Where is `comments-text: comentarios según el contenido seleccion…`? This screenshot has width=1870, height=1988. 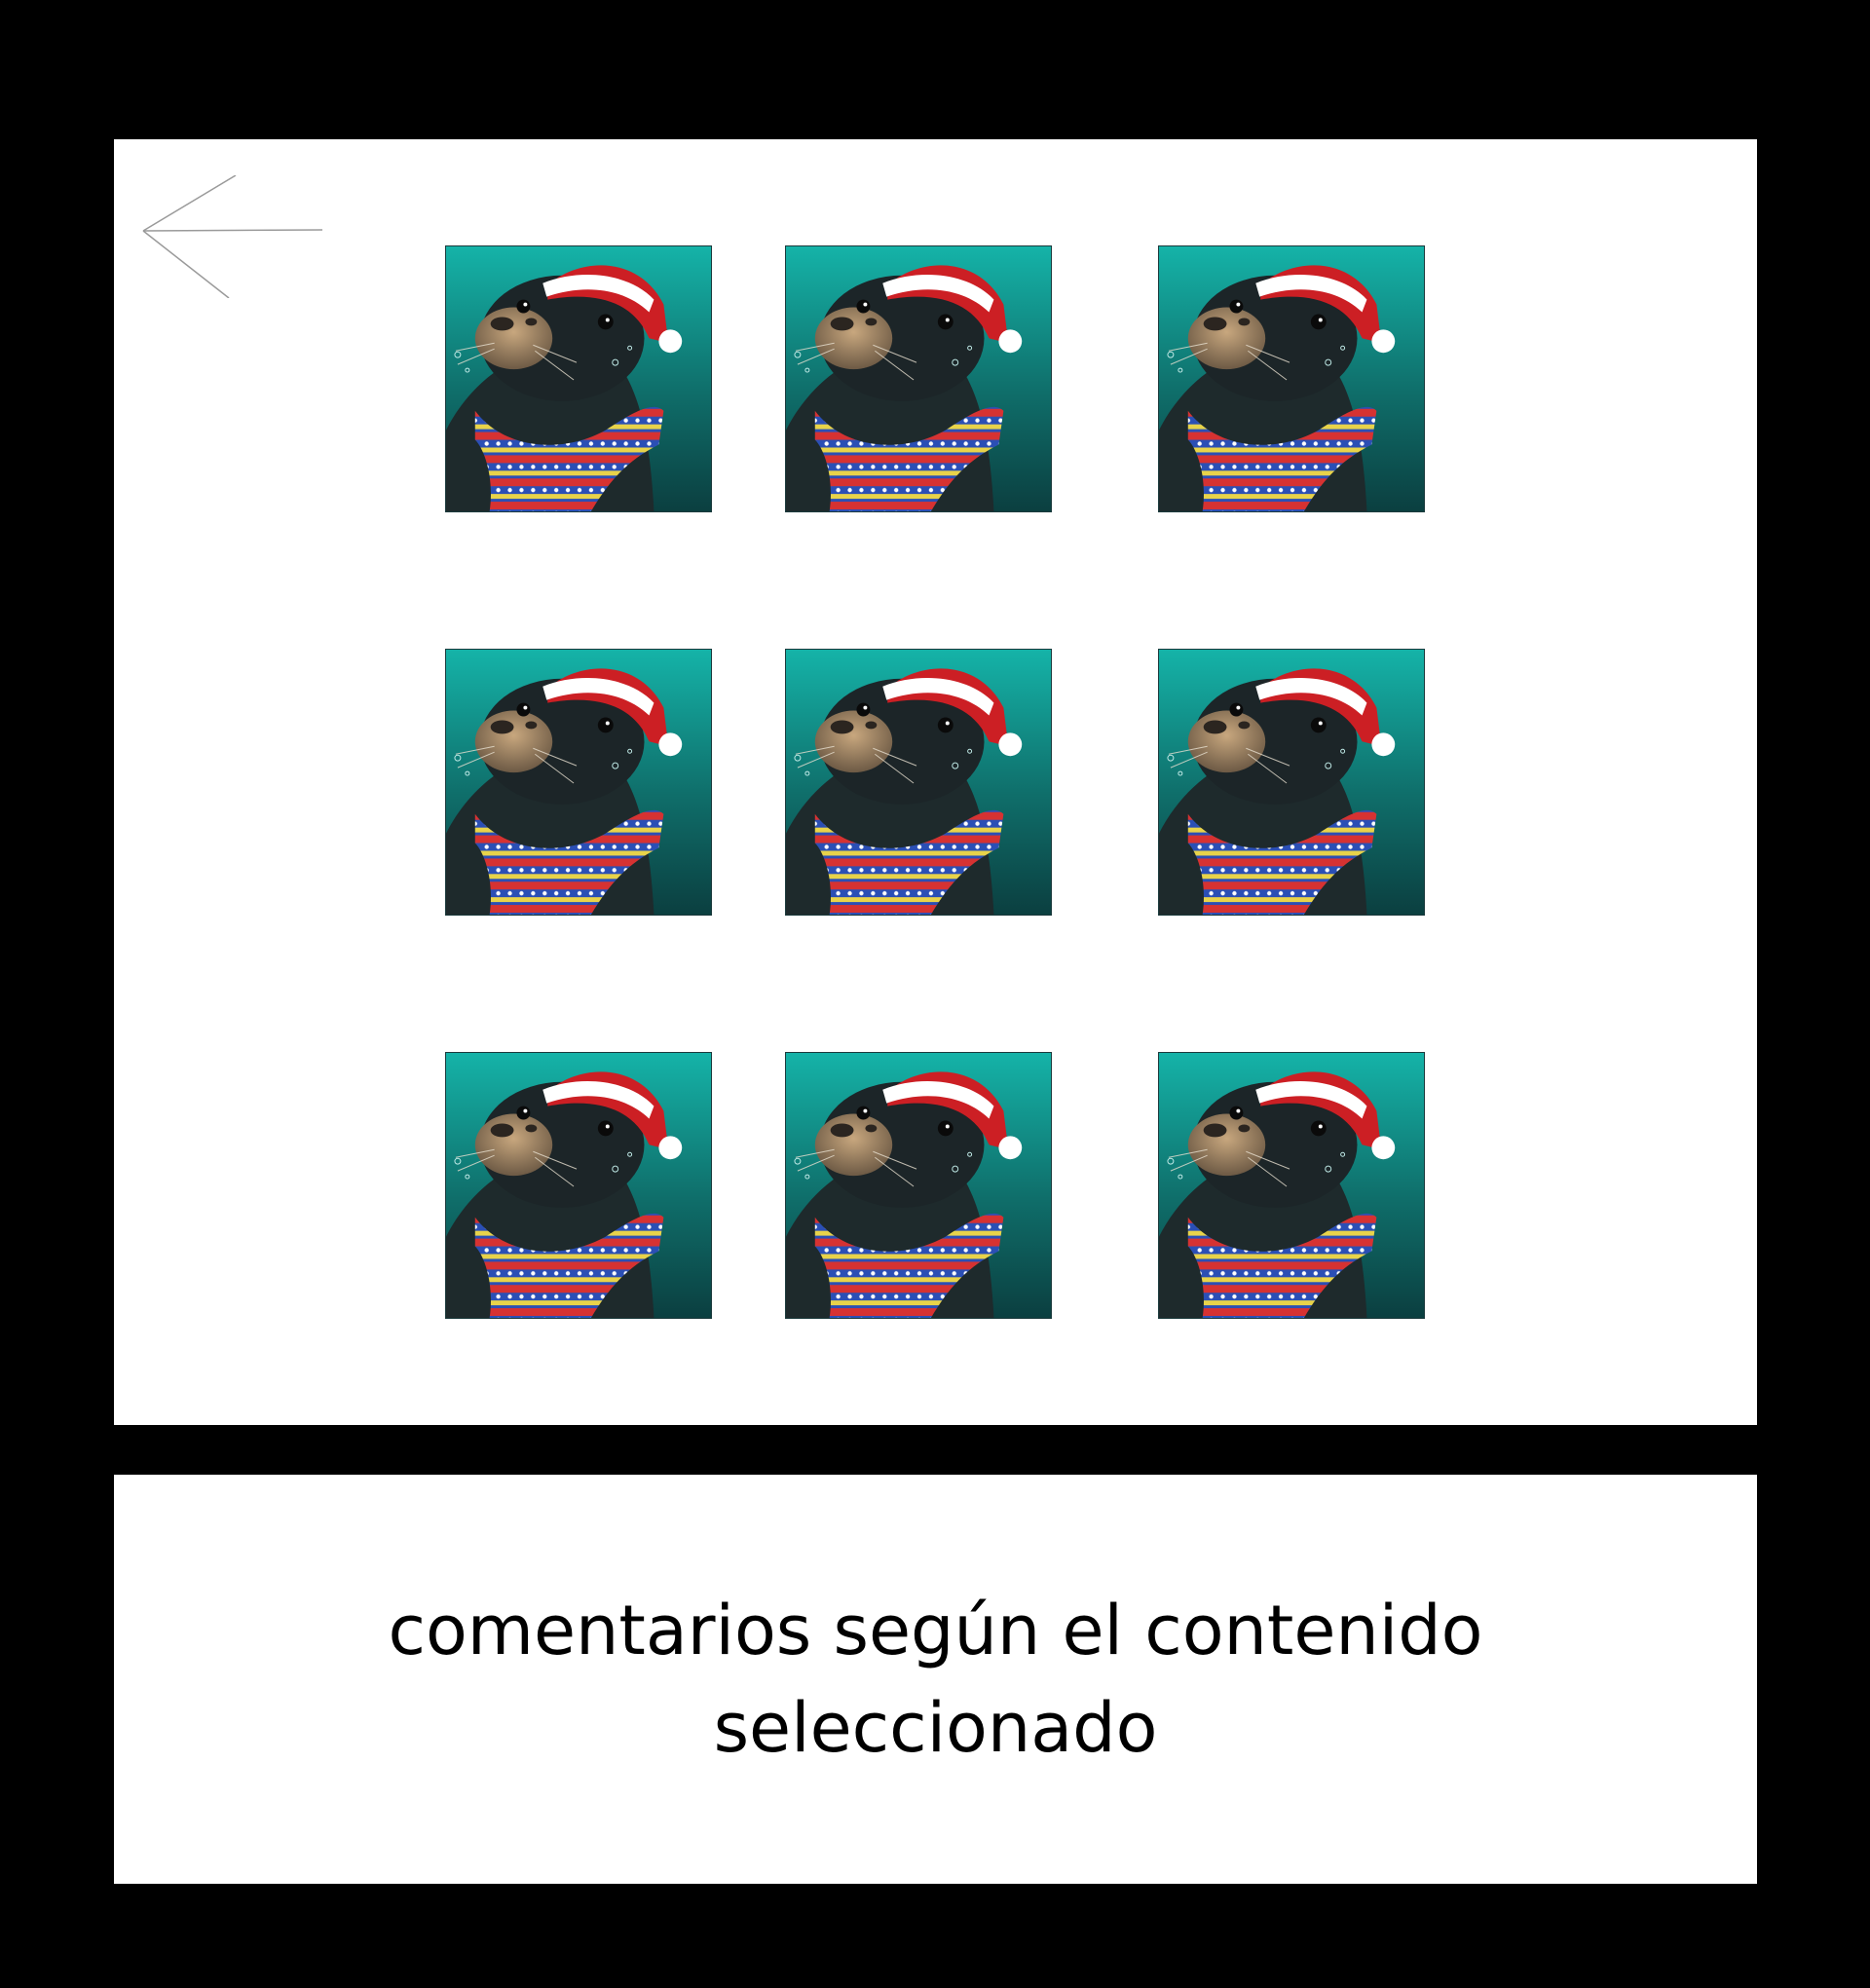 comments-text: comentarios según el contenido seleccion… is located at coordinates (936, 1679).